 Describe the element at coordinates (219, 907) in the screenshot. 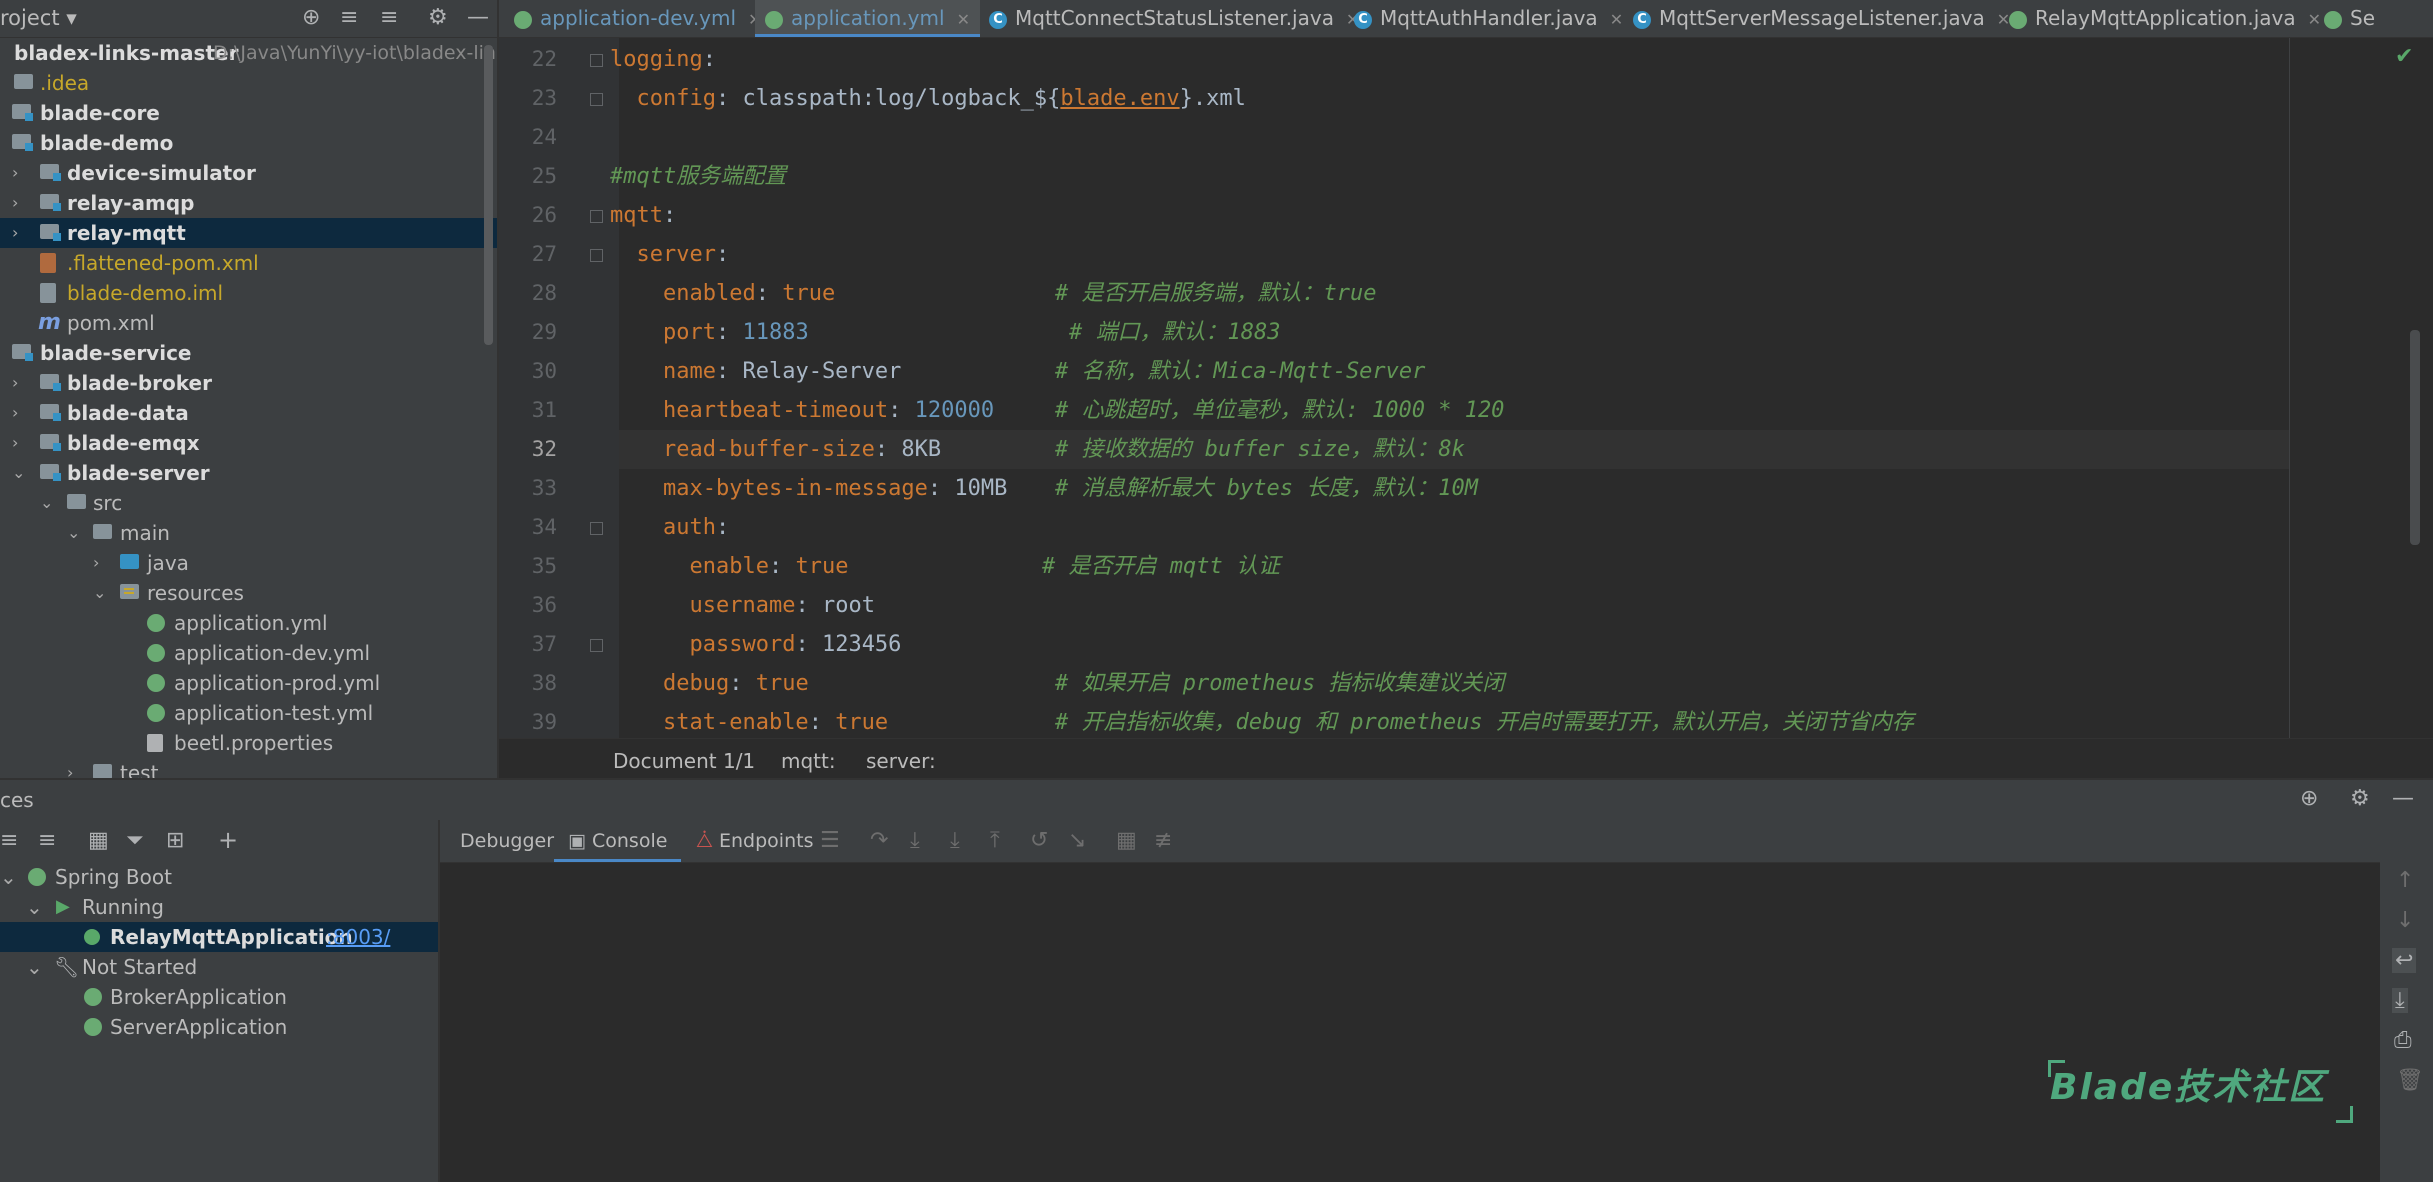

I see `service-group-running: ⌄ ▶ Running` at that location.